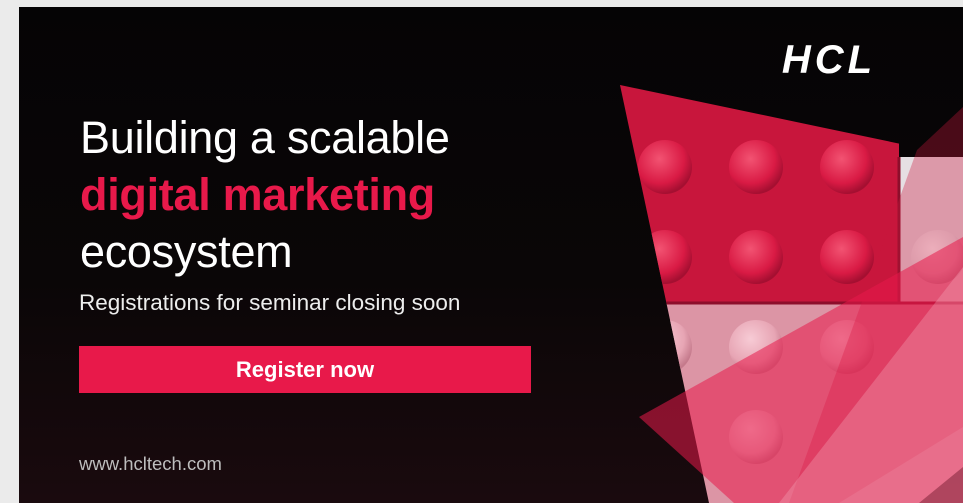 Image resolution: width=963 pixels, height=503 pixels. I want to click on headline-line-1: Building a scalable, so click(265, 137).